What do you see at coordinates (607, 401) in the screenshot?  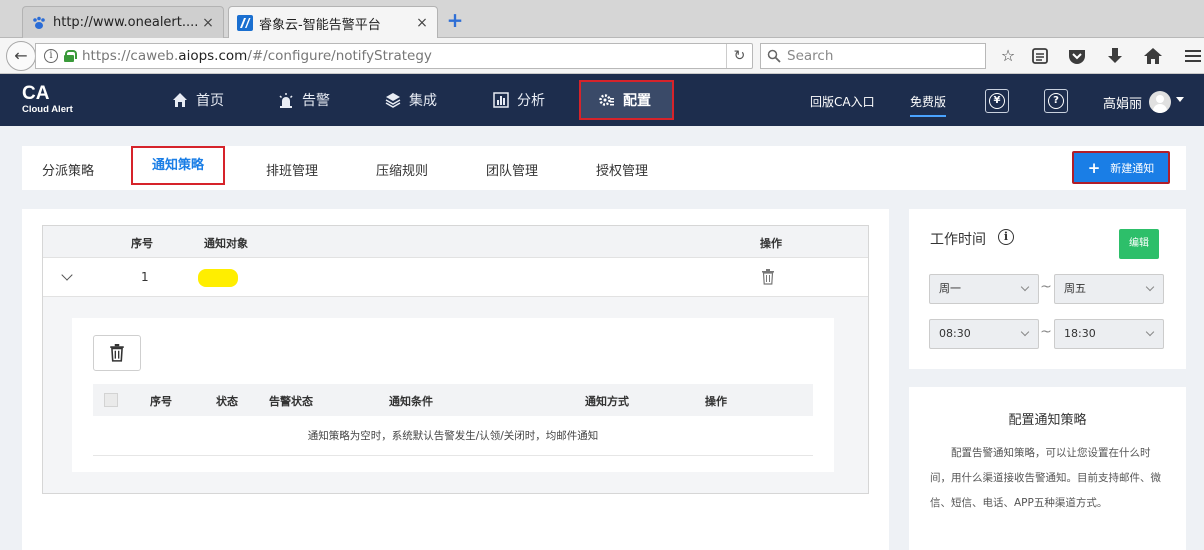 I see `col-method: 通知方式` at bounding box center [607, 401].